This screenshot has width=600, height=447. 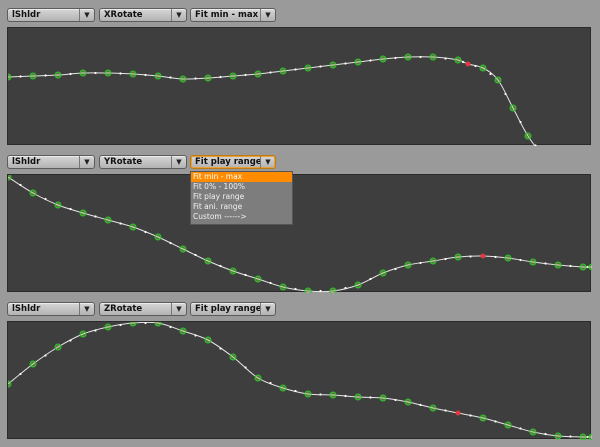 I want to click on channel-dropdown-3: ZRotate ▼, so click(x=143, y=309).